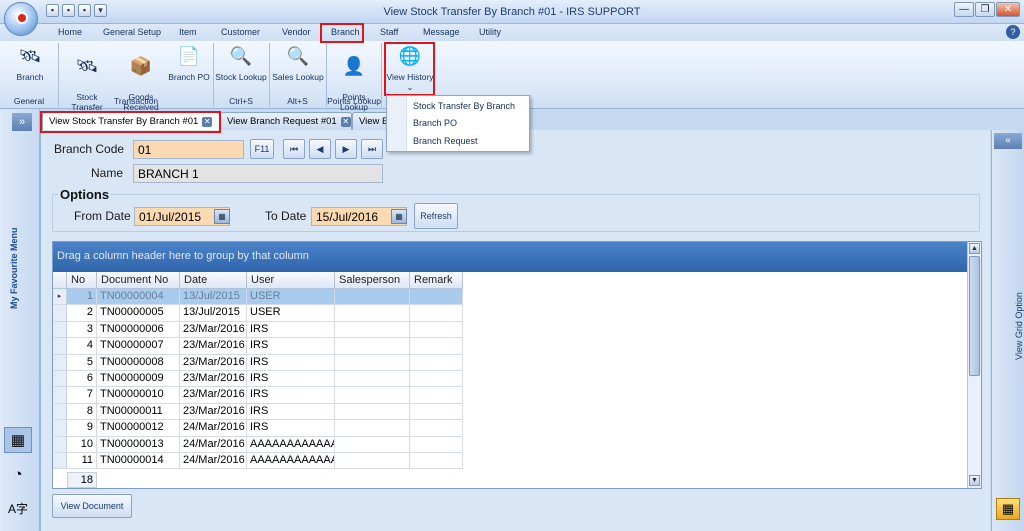  Describe the element at coordinates (354, 83) in the screenshot. I see `ribbon-points-lookup-button: 👤 Points Lookup` at that location.